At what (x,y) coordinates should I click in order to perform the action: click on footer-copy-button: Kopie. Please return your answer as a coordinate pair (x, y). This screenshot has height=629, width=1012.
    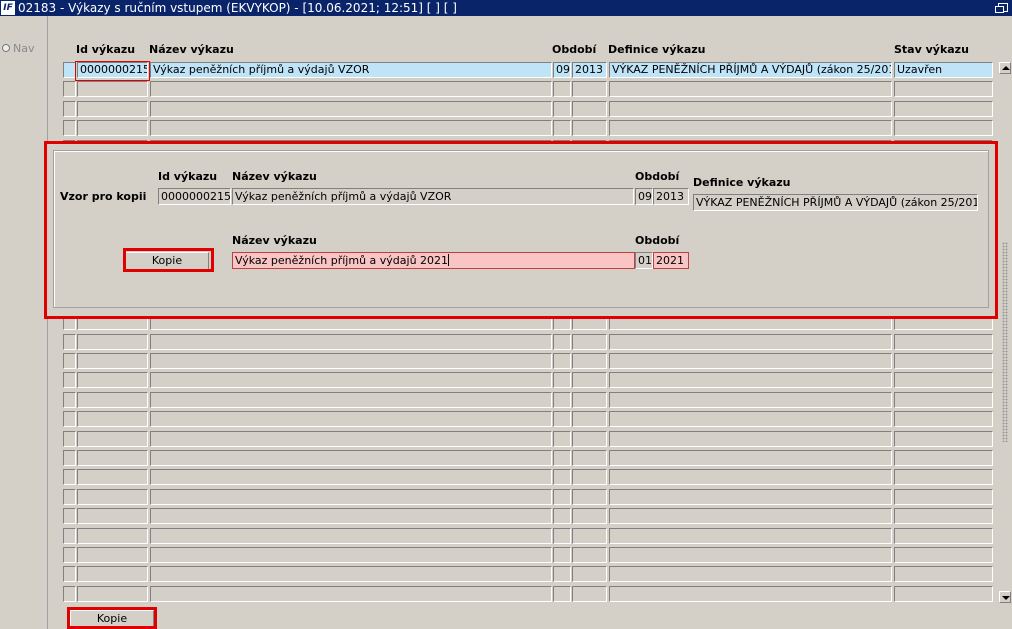
    Looking at the image, I should click on (112, 619).